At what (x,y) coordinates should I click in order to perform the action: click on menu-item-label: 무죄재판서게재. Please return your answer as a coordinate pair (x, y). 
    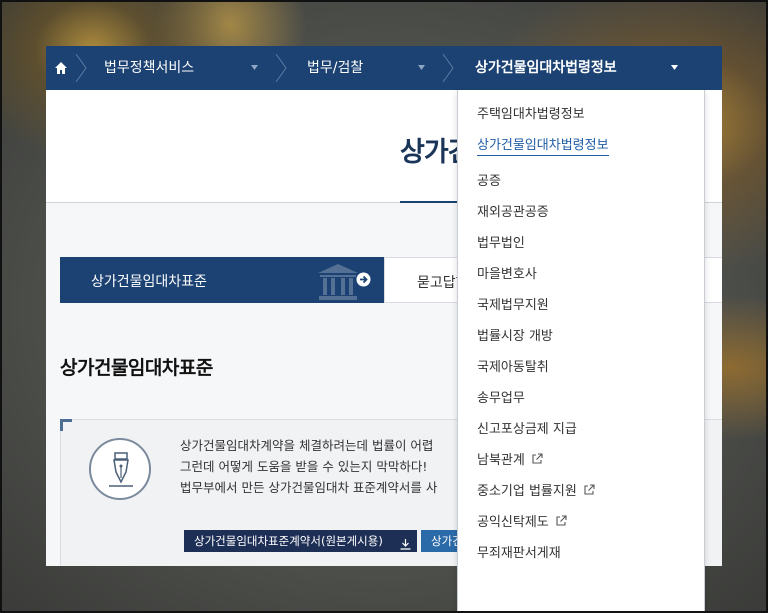
    Looking at the image, I should click on (519, 553).